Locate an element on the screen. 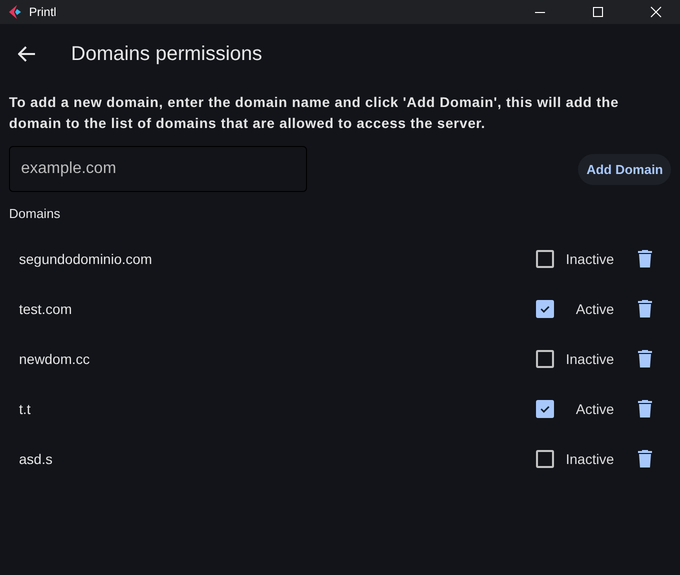  app-logo-icon is located at coordinates (15, 12).